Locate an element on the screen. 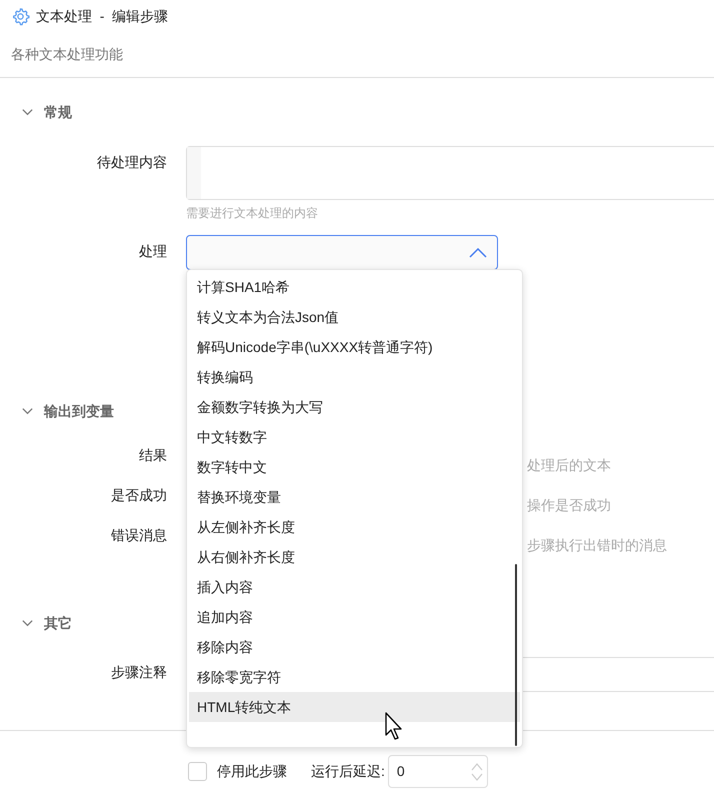  dropdown-option: 转换编码 is located at coordinates (354, 377).